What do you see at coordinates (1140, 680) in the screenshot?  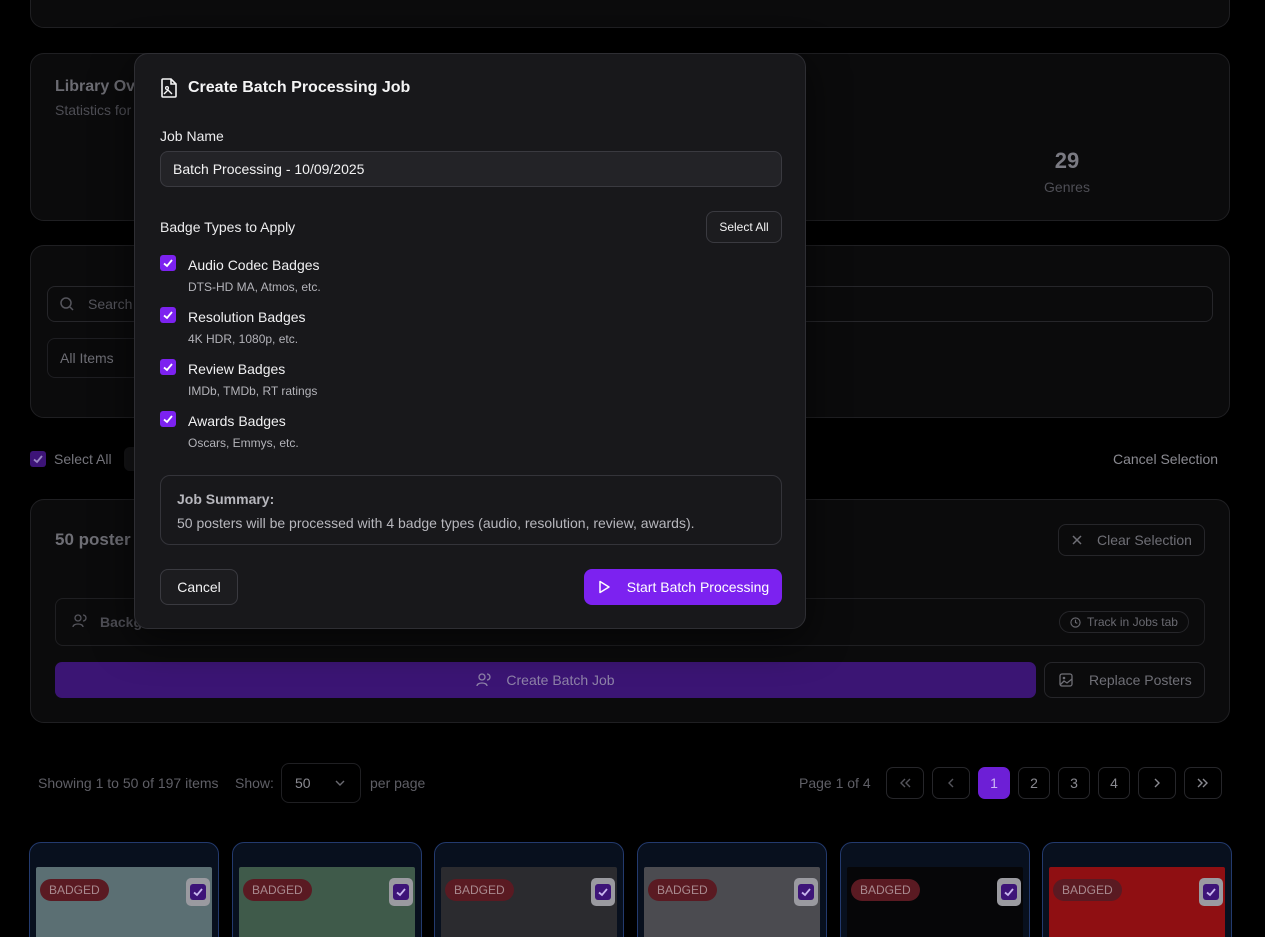 I see `replace-posters-label: Replace Posters` at bounding box center [1140, 680].